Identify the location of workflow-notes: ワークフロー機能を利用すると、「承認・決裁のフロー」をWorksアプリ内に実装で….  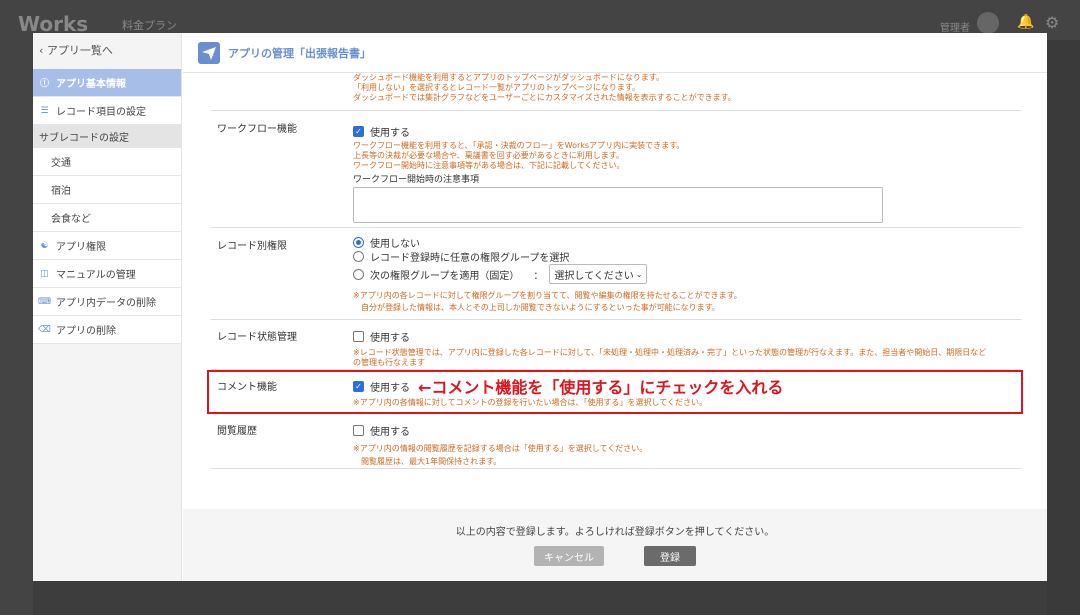
(519, 155).